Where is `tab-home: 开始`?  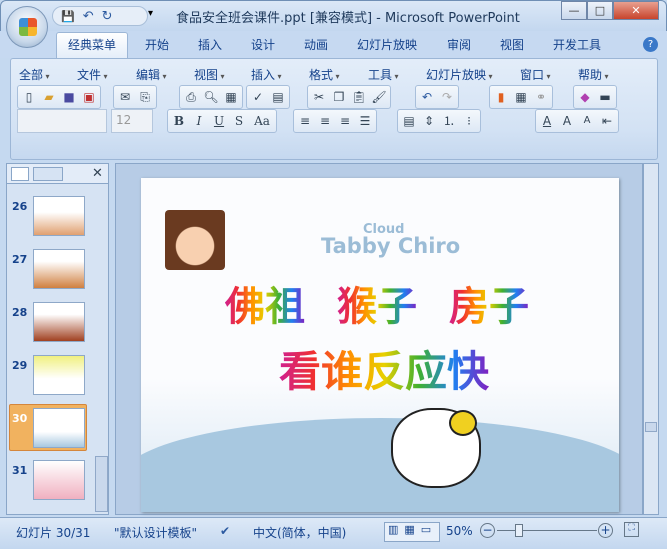
tab-home: 开始 is located at coordinates (157, 44).